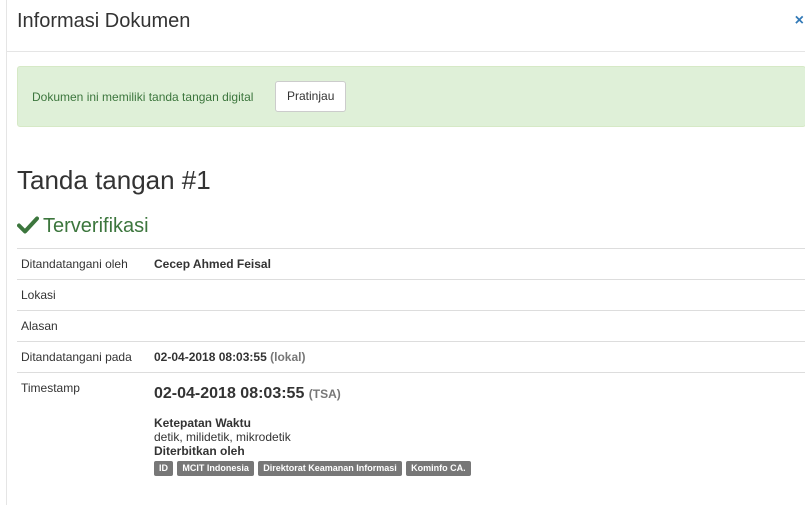 This screenshot has width=805, height=505. What do you see at coordinates (477, 326) in the screenshot?
I see `reason-value` at bounding box center [477, 326].